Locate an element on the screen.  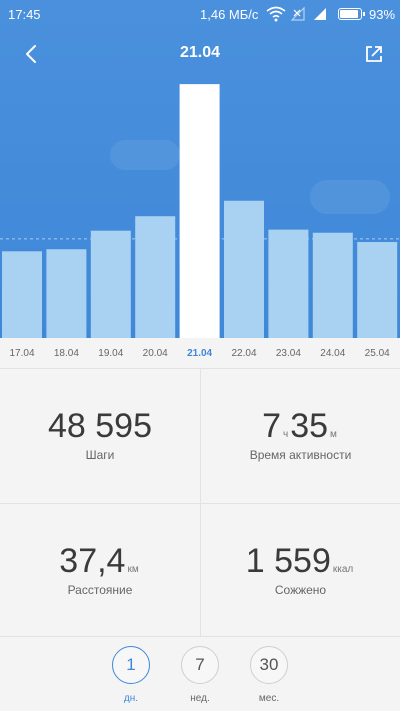
calories-number: 1 559 is located at coordinates (288, 561).